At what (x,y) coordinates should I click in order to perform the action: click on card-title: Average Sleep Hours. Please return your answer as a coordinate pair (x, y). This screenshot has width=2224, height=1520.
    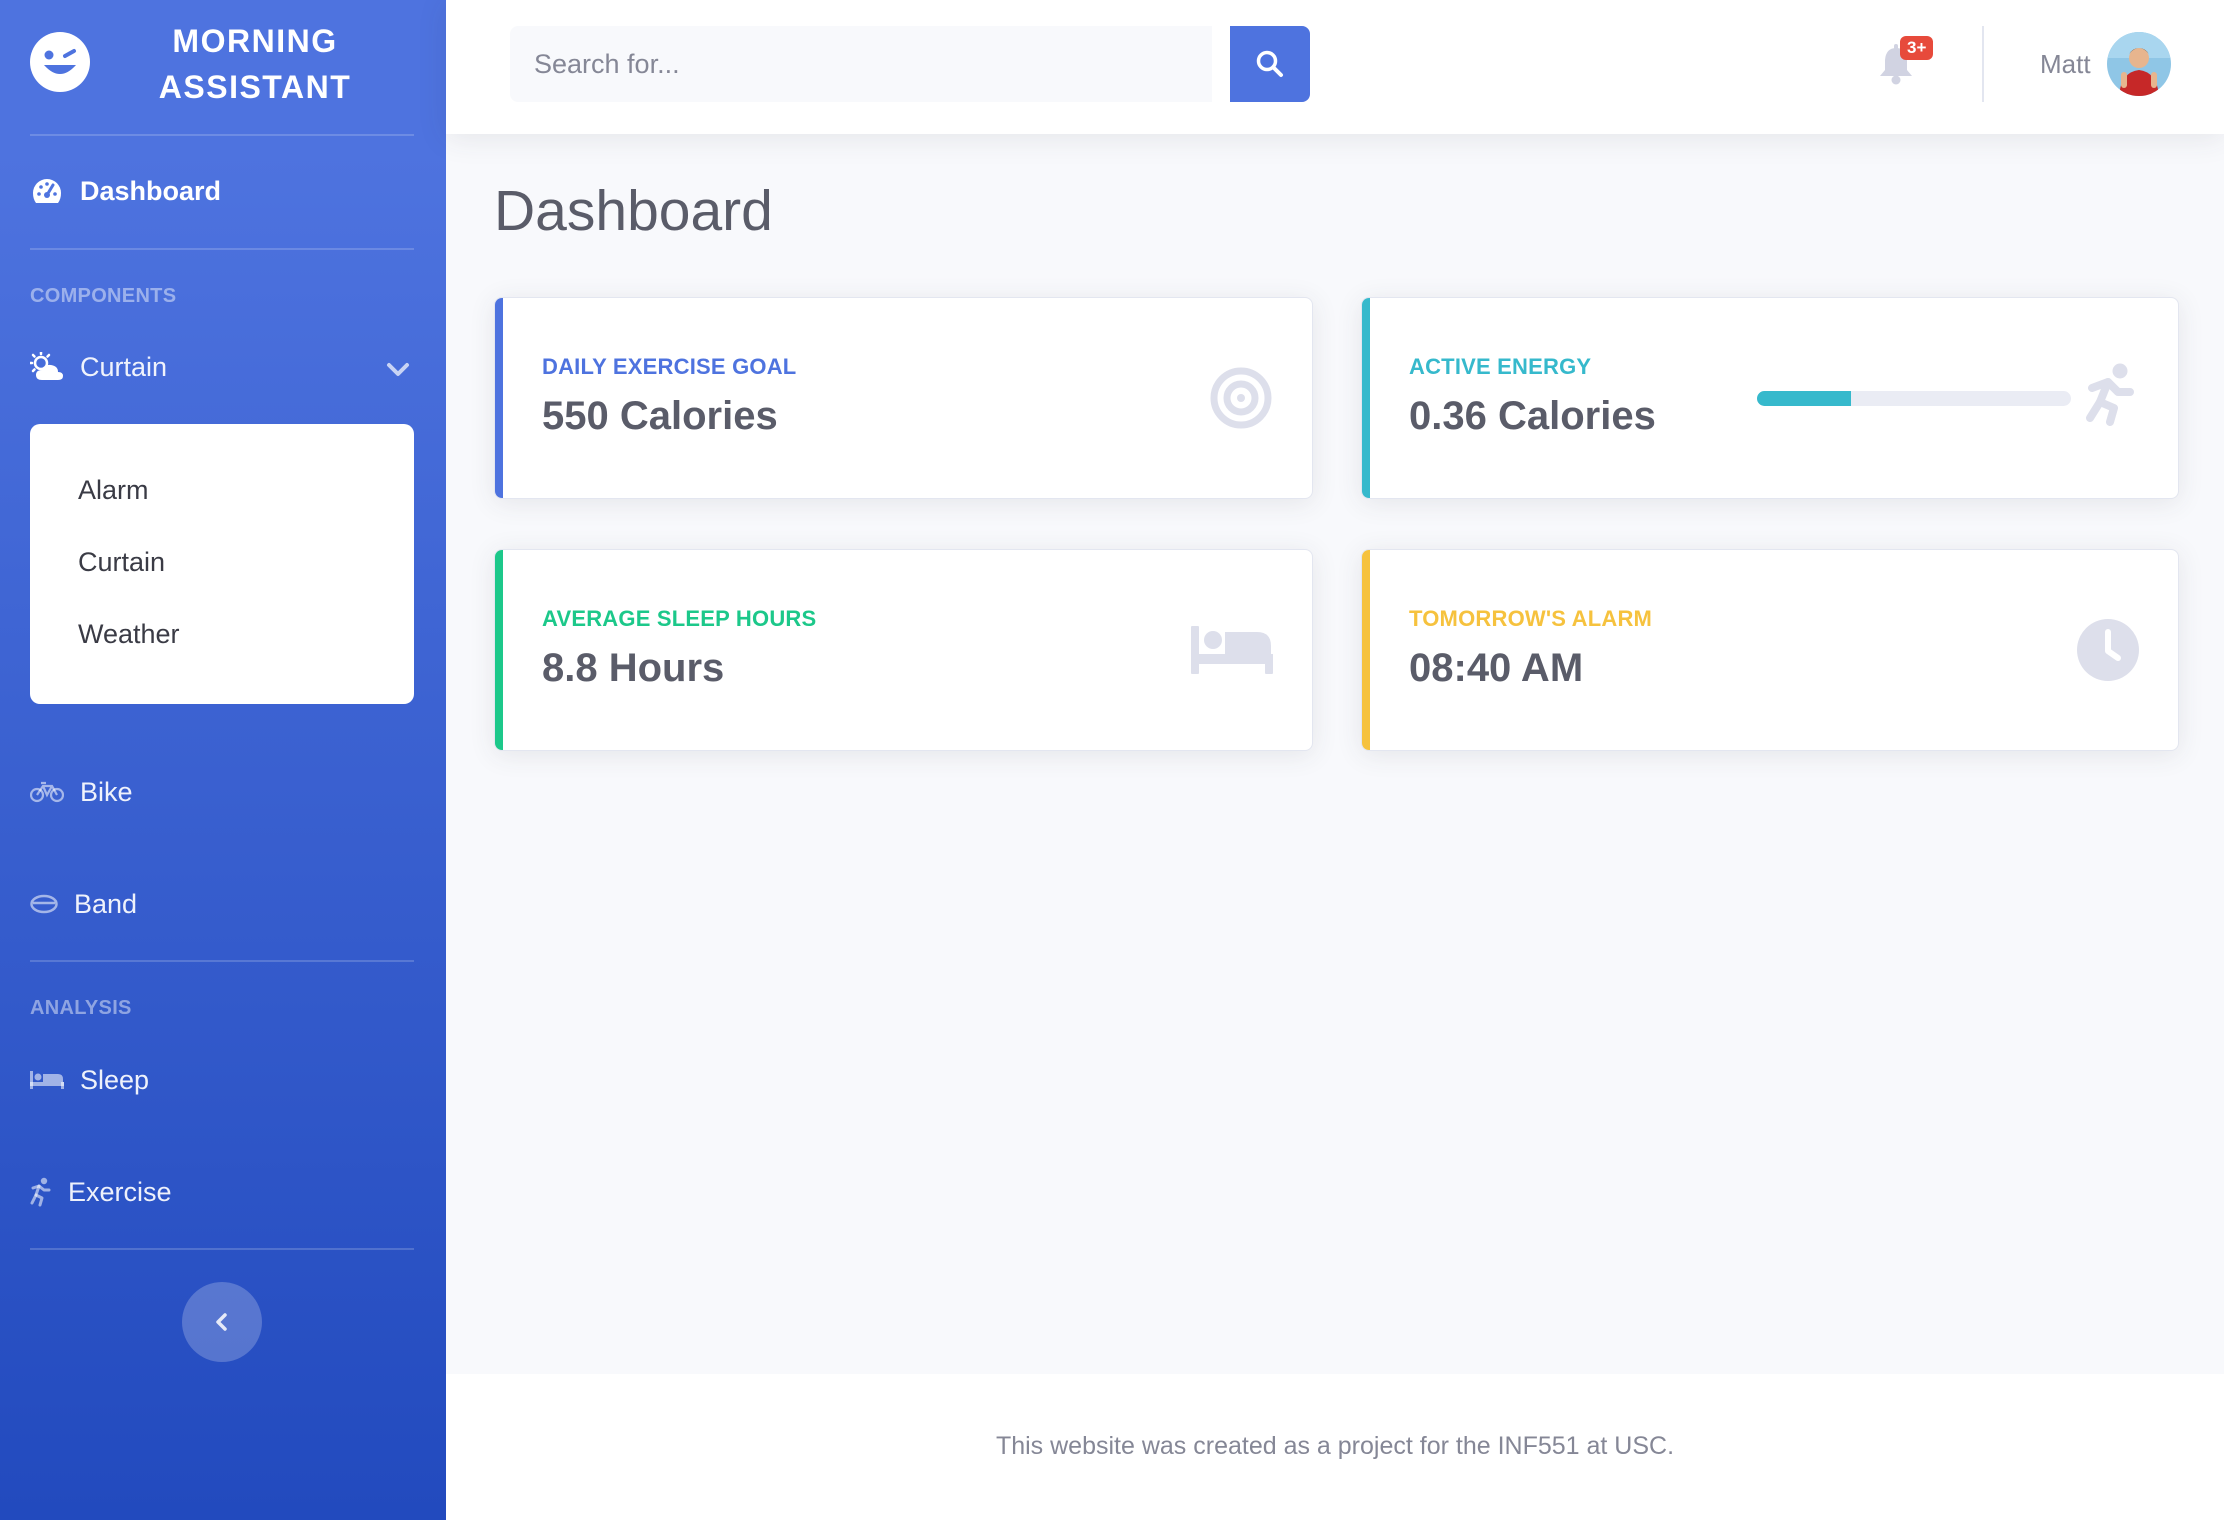
    Looking at the image, I should click on (679, 618).